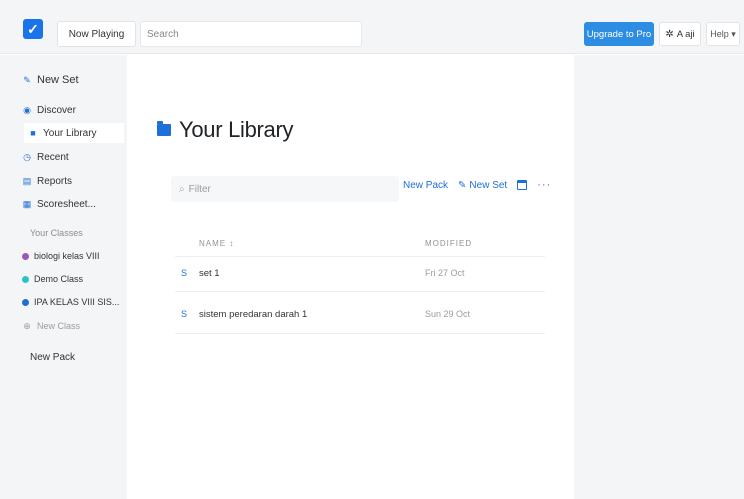 This screenshot has width=744, height=499. I want to click on sidebar-item-discover: ◉ Discover, so click(73, 110).